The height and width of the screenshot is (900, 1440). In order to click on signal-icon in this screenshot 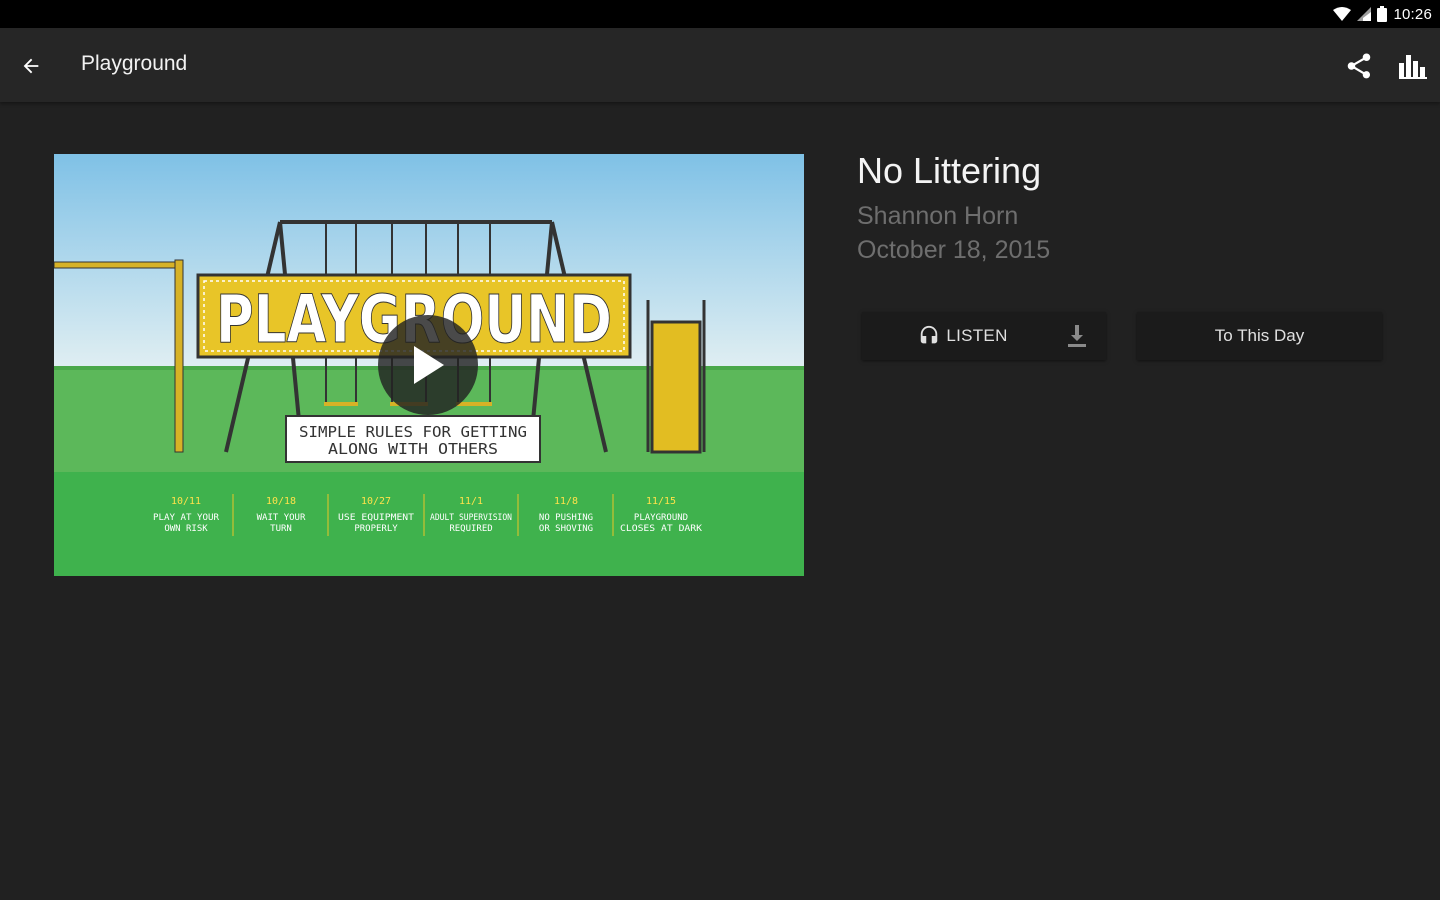, I will do `click(1364, 14)`.